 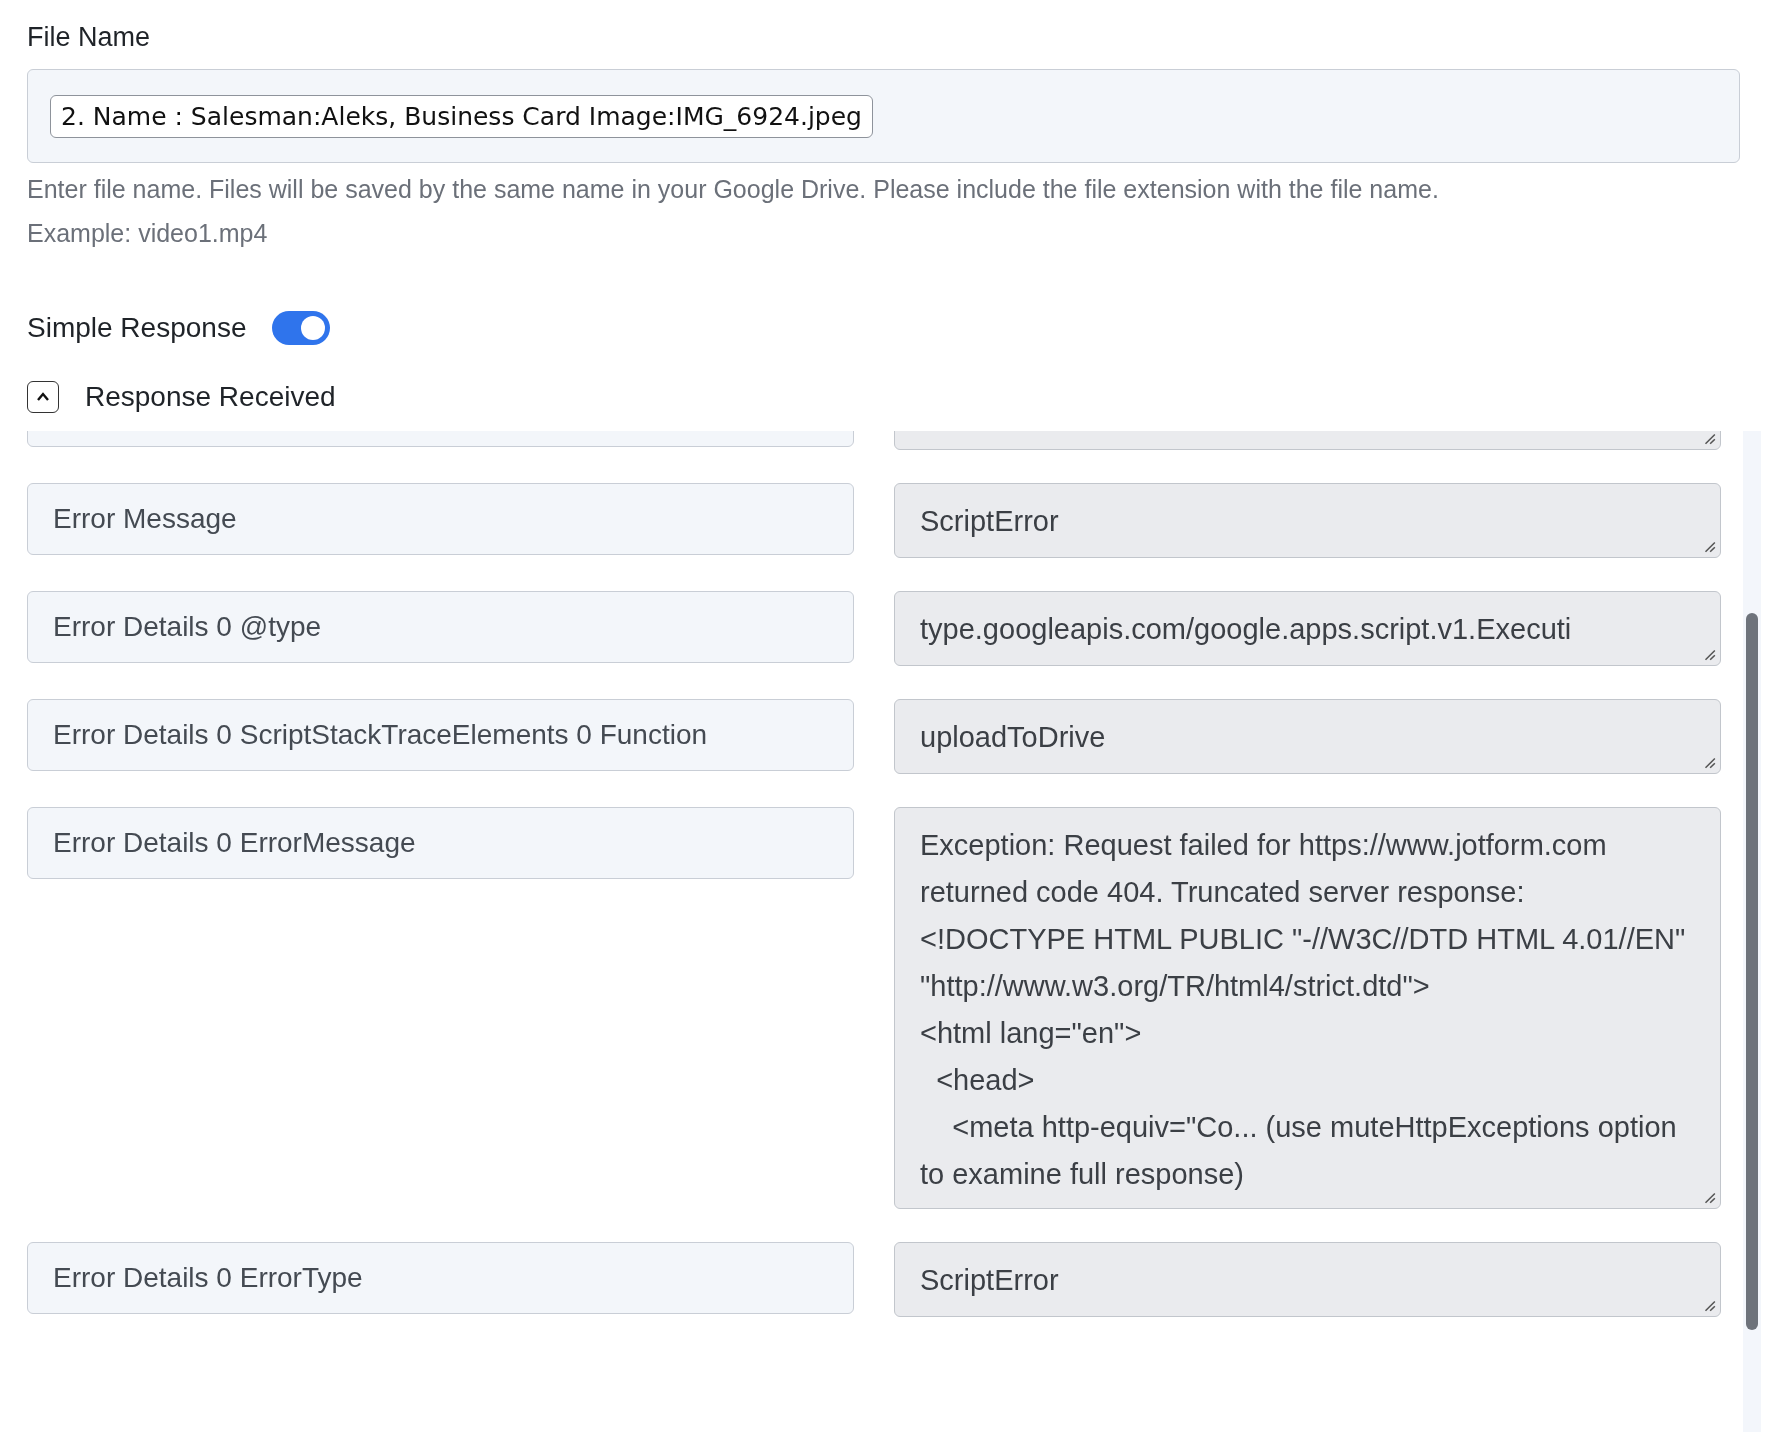 What do you see at coordinates (440, 627) in the screenshot?
I see `key-field: Error Details 0 @type` at bounding box center [440, 627].